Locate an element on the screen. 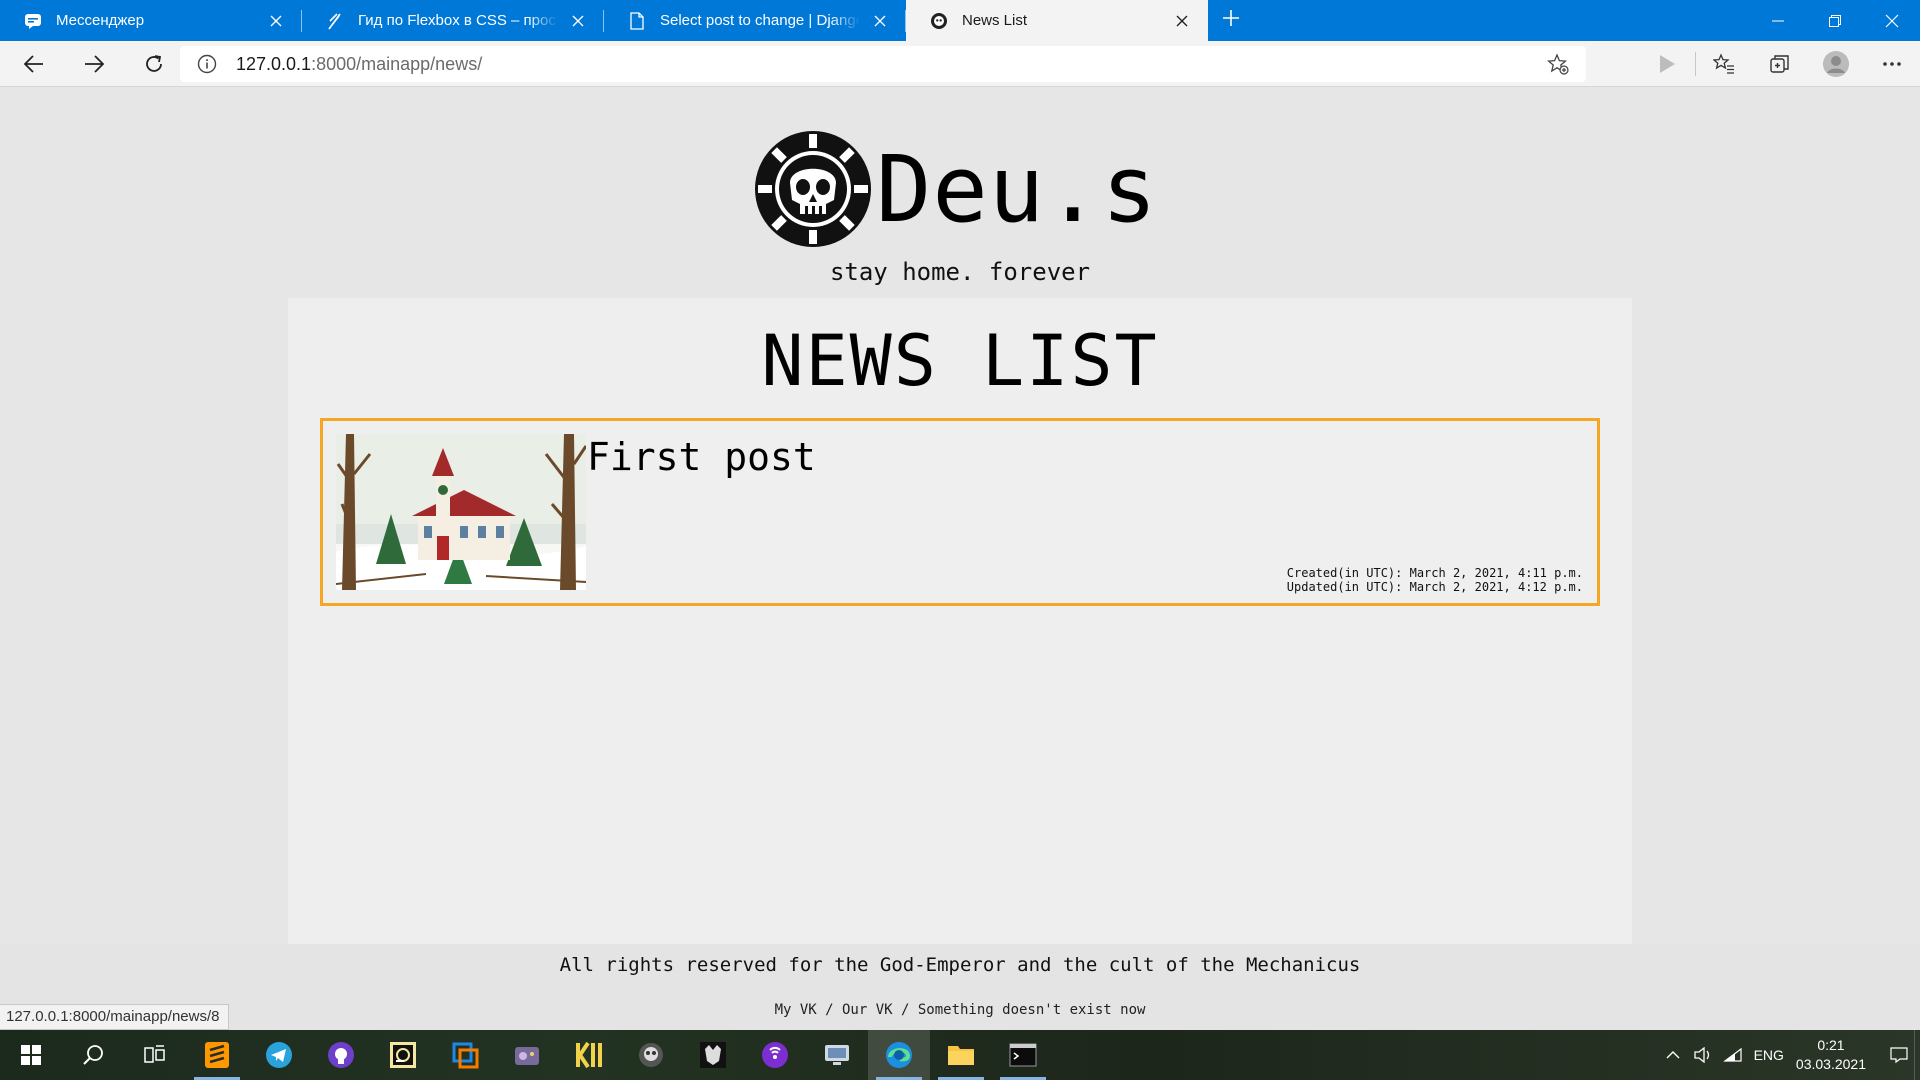 This screenshot has height=1080, width=1920. tab-messenger: Мессенджер is located at coordinates (151, 20).